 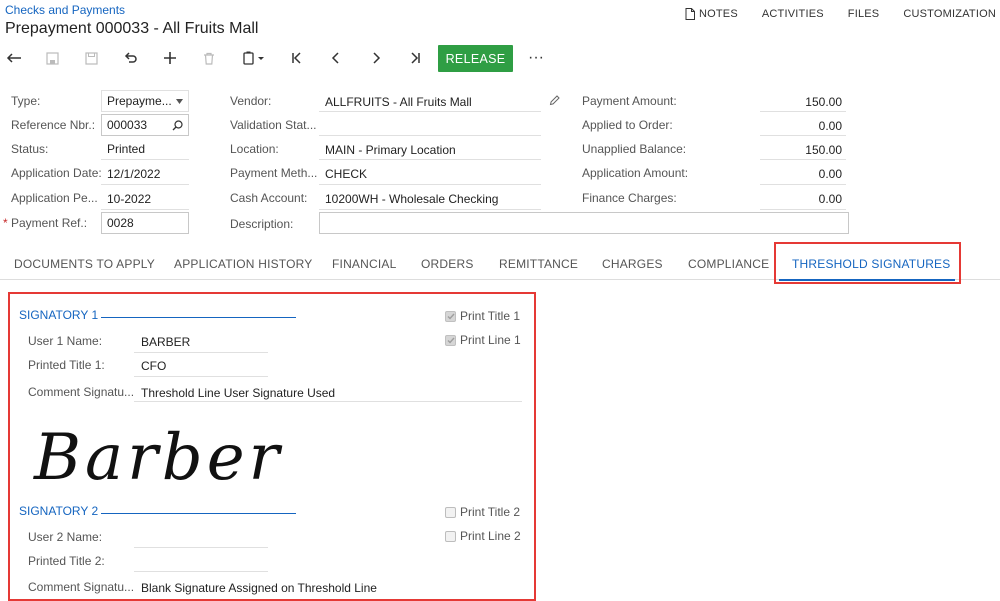 What do you see at coordinates (364, 264) in the screenshot?
I see `tab-financial: FINANCIAL` at bounding box center [364, 264].